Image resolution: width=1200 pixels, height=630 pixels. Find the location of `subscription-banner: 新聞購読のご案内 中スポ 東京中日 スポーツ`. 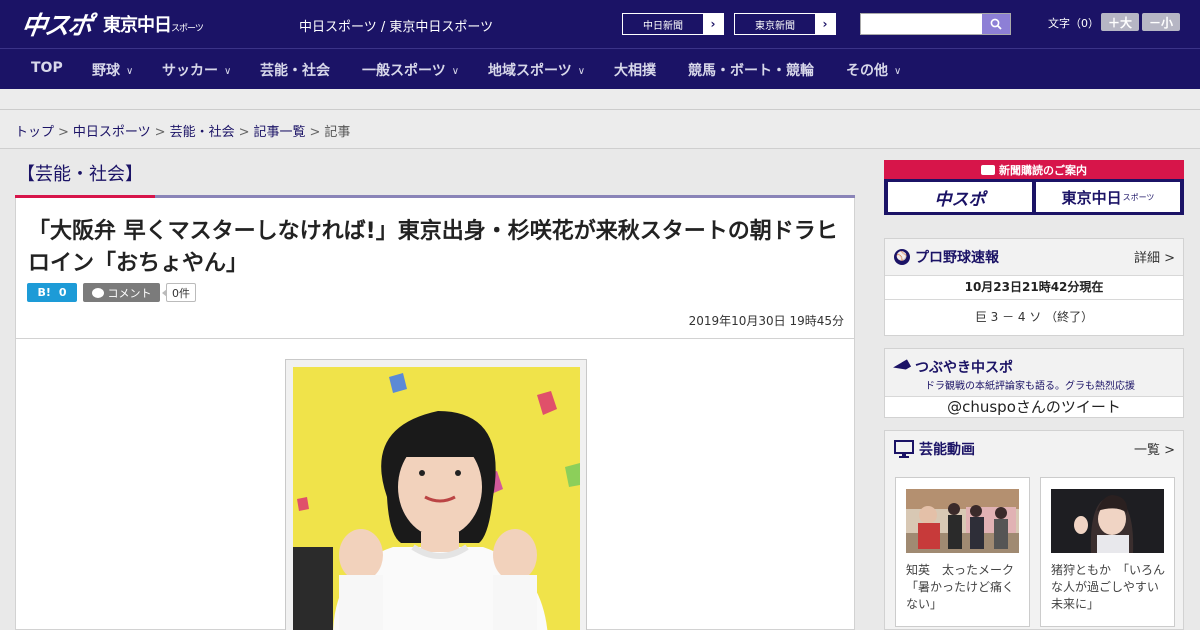

subscription-banner: 新聞購読のご案内 中スポ 東京中日 スポーツ is located at coordinates (1034, 187).